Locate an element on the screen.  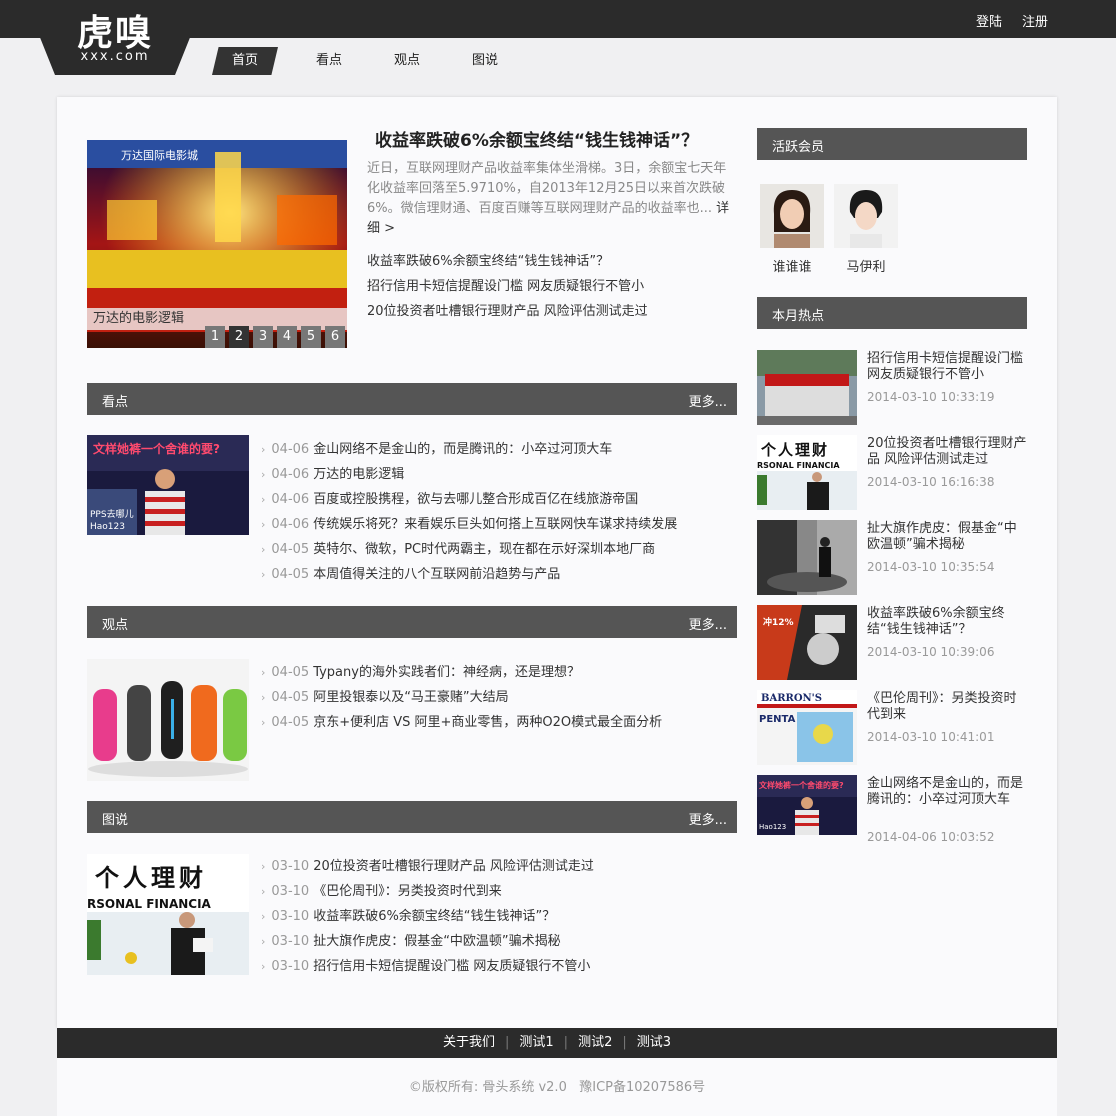
item-link: 阿里投银泰以及“马王豪赌”大结局 is located at coordinates (410, 697).